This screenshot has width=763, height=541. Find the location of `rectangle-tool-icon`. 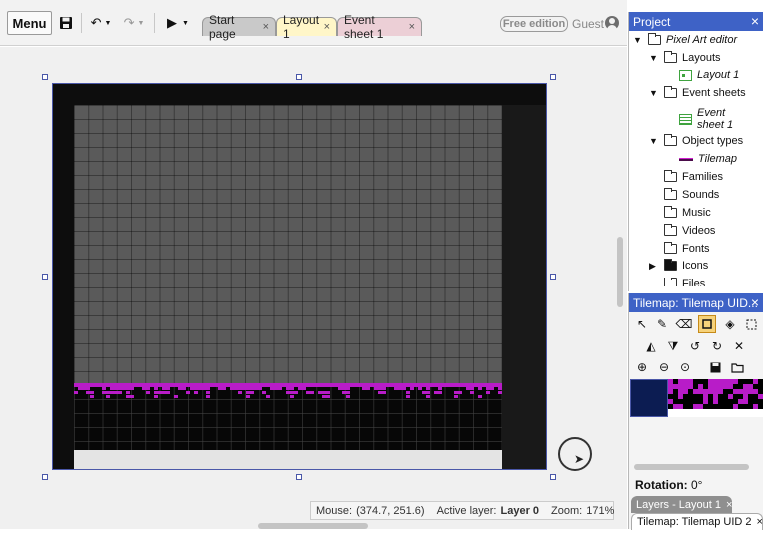

rectangle-tool-icon is located at coordinates (707, 324).